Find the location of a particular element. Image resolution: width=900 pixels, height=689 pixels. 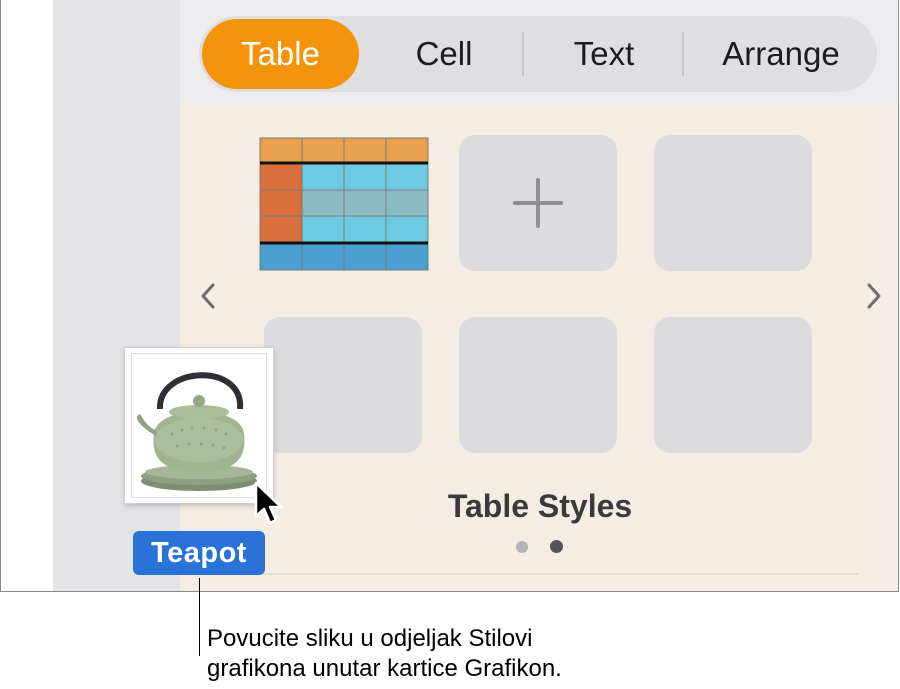

drag-label: Teapot is located at coordinates (199, 553).